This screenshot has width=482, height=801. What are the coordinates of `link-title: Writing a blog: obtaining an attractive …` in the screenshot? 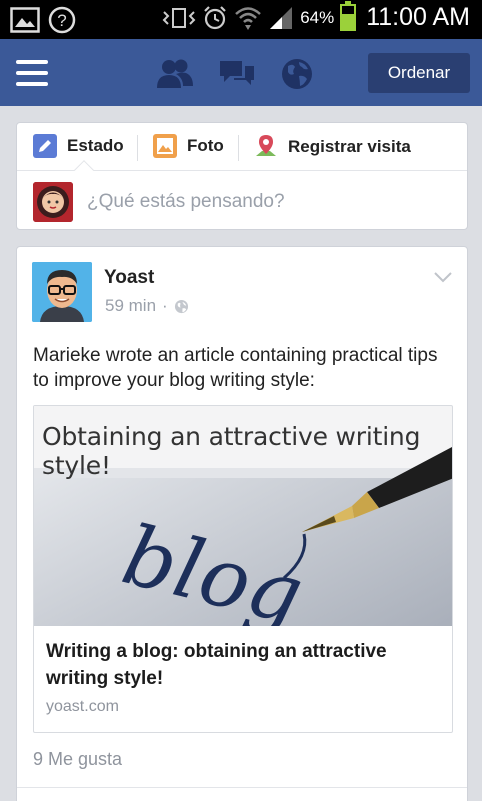 It's located at (244, 665).